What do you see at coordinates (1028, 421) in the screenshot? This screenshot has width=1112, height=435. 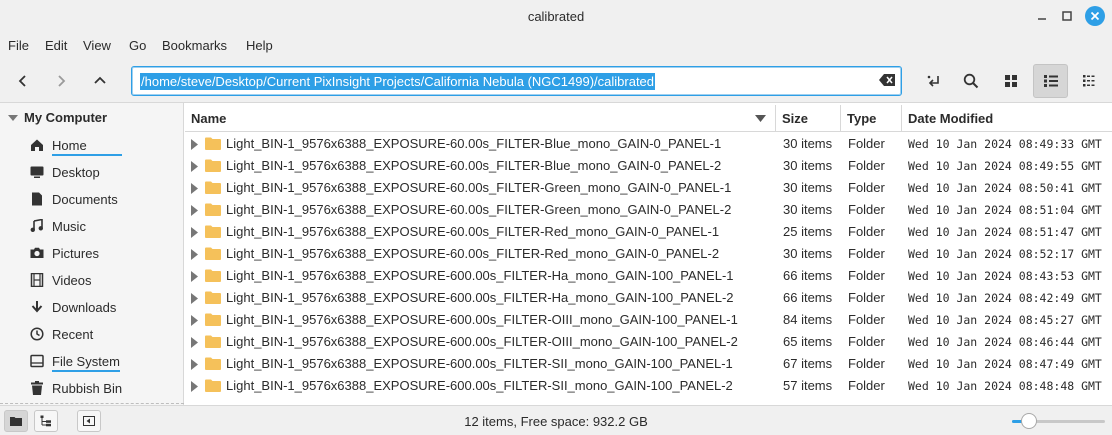 I see `zoom-slider-handle` at bounding box center [1028, 421].